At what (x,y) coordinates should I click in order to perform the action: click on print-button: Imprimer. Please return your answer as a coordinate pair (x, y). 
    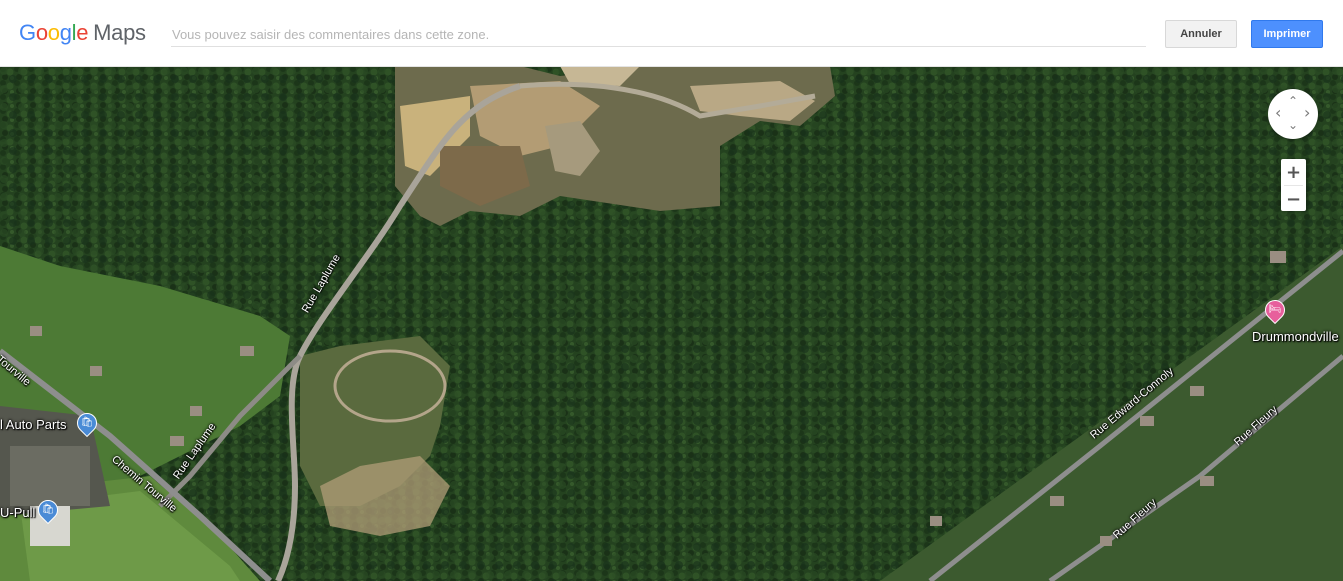
    Looking at the image, I should click on (1287, 34).